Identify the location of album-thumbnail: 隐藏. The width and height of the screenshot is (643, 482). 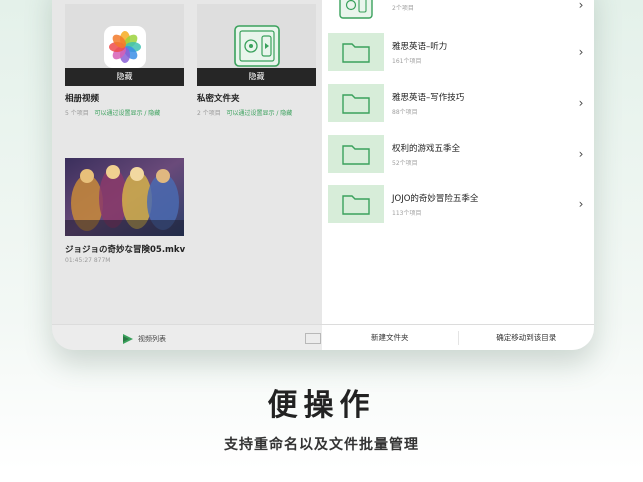
(124, 45).